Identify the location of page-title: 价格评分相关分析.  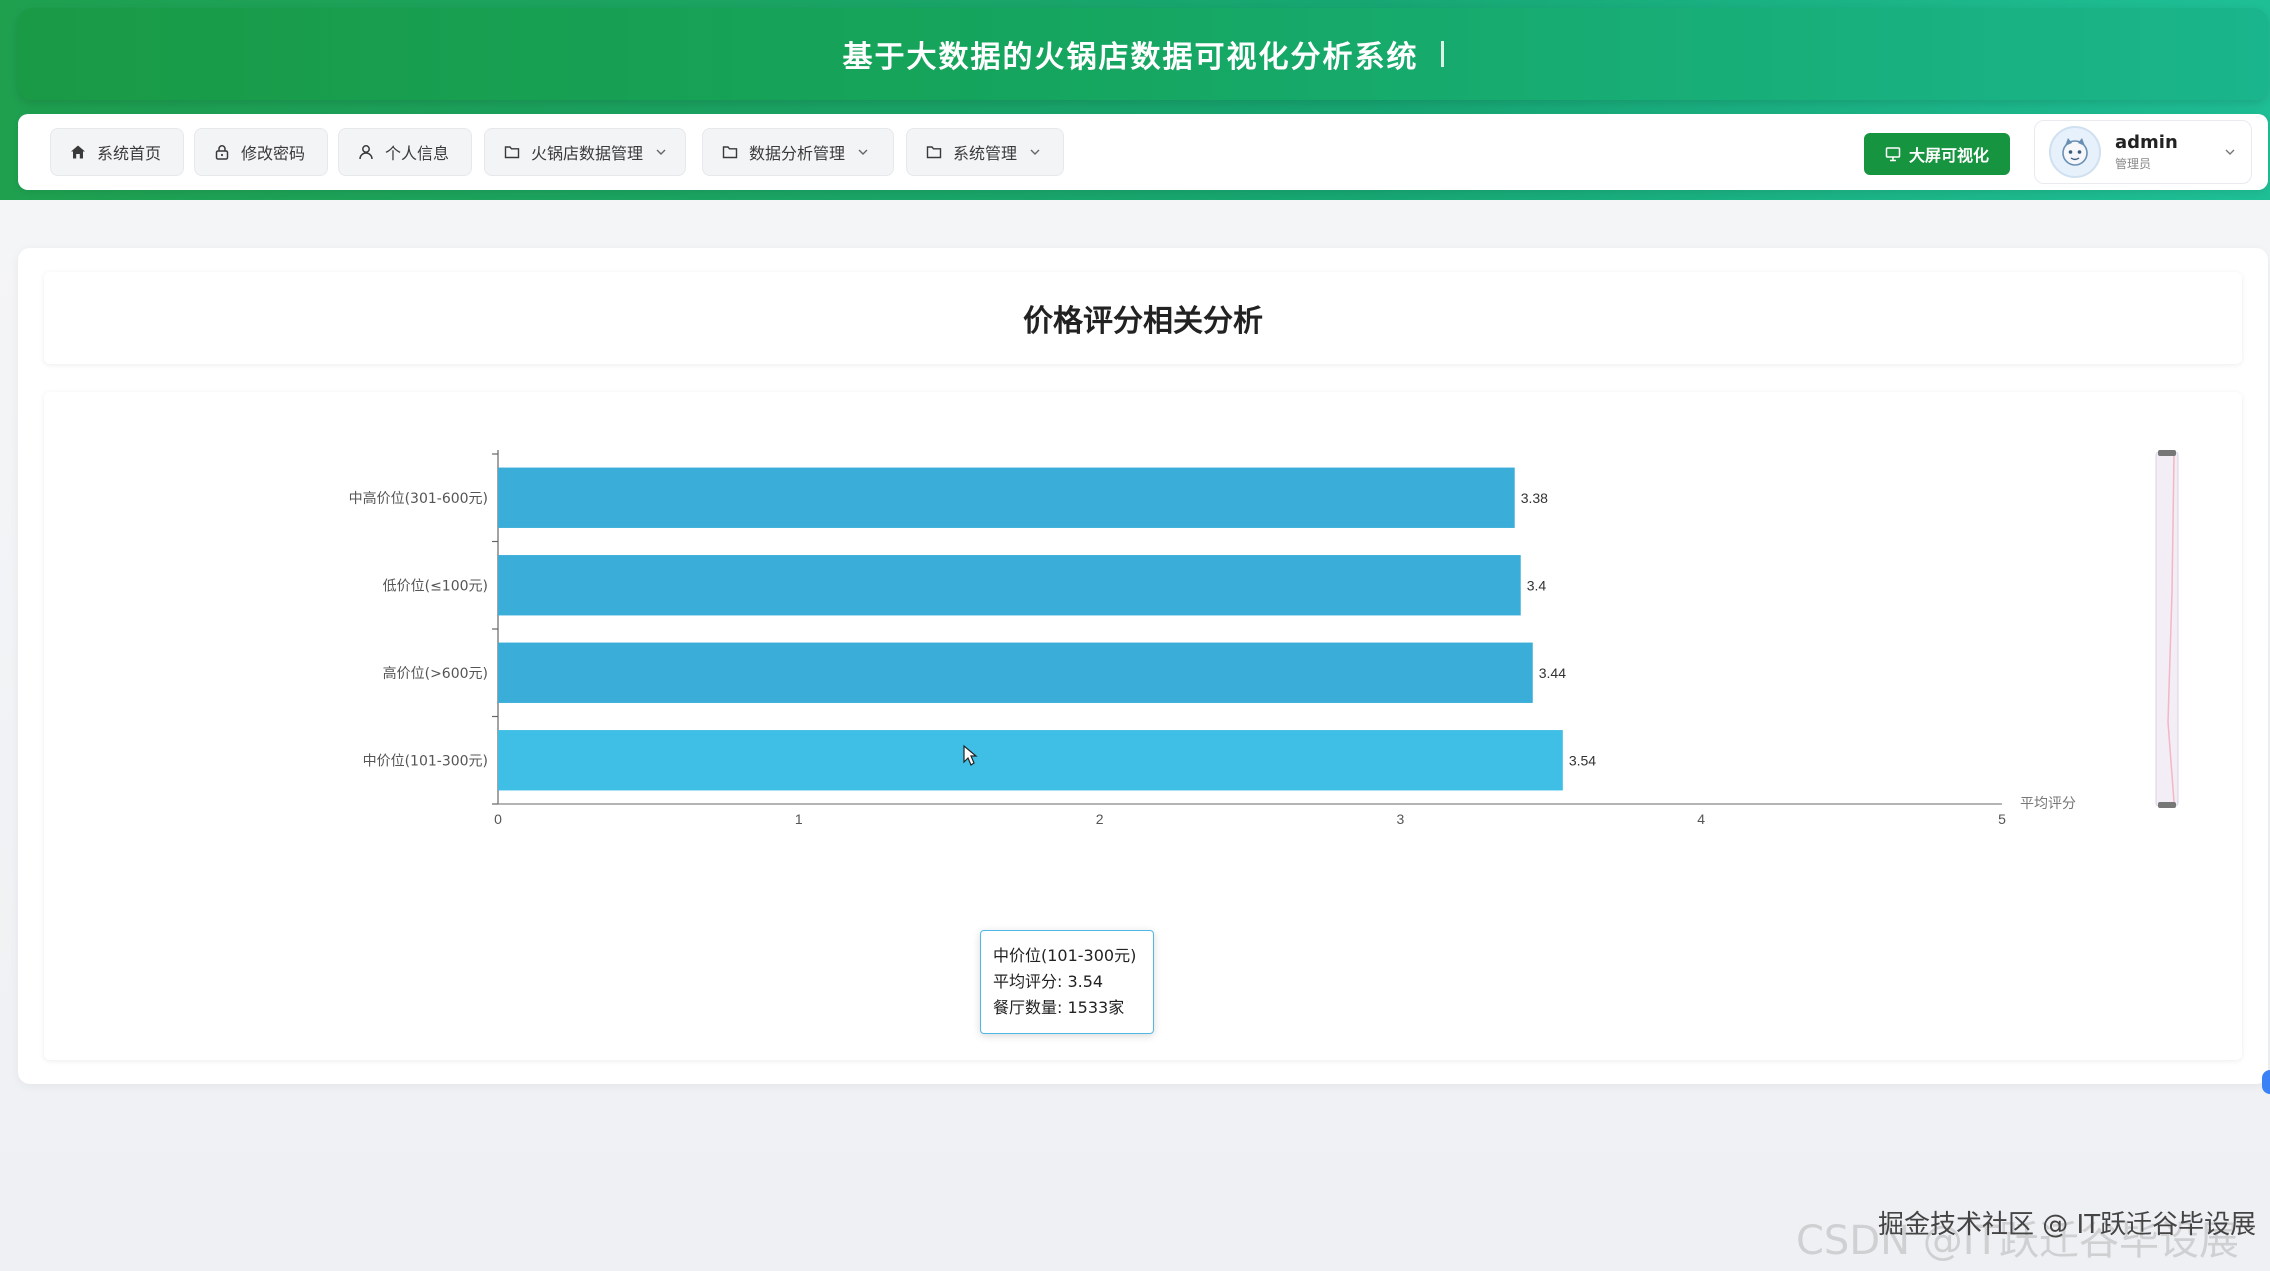
(1143, 321).